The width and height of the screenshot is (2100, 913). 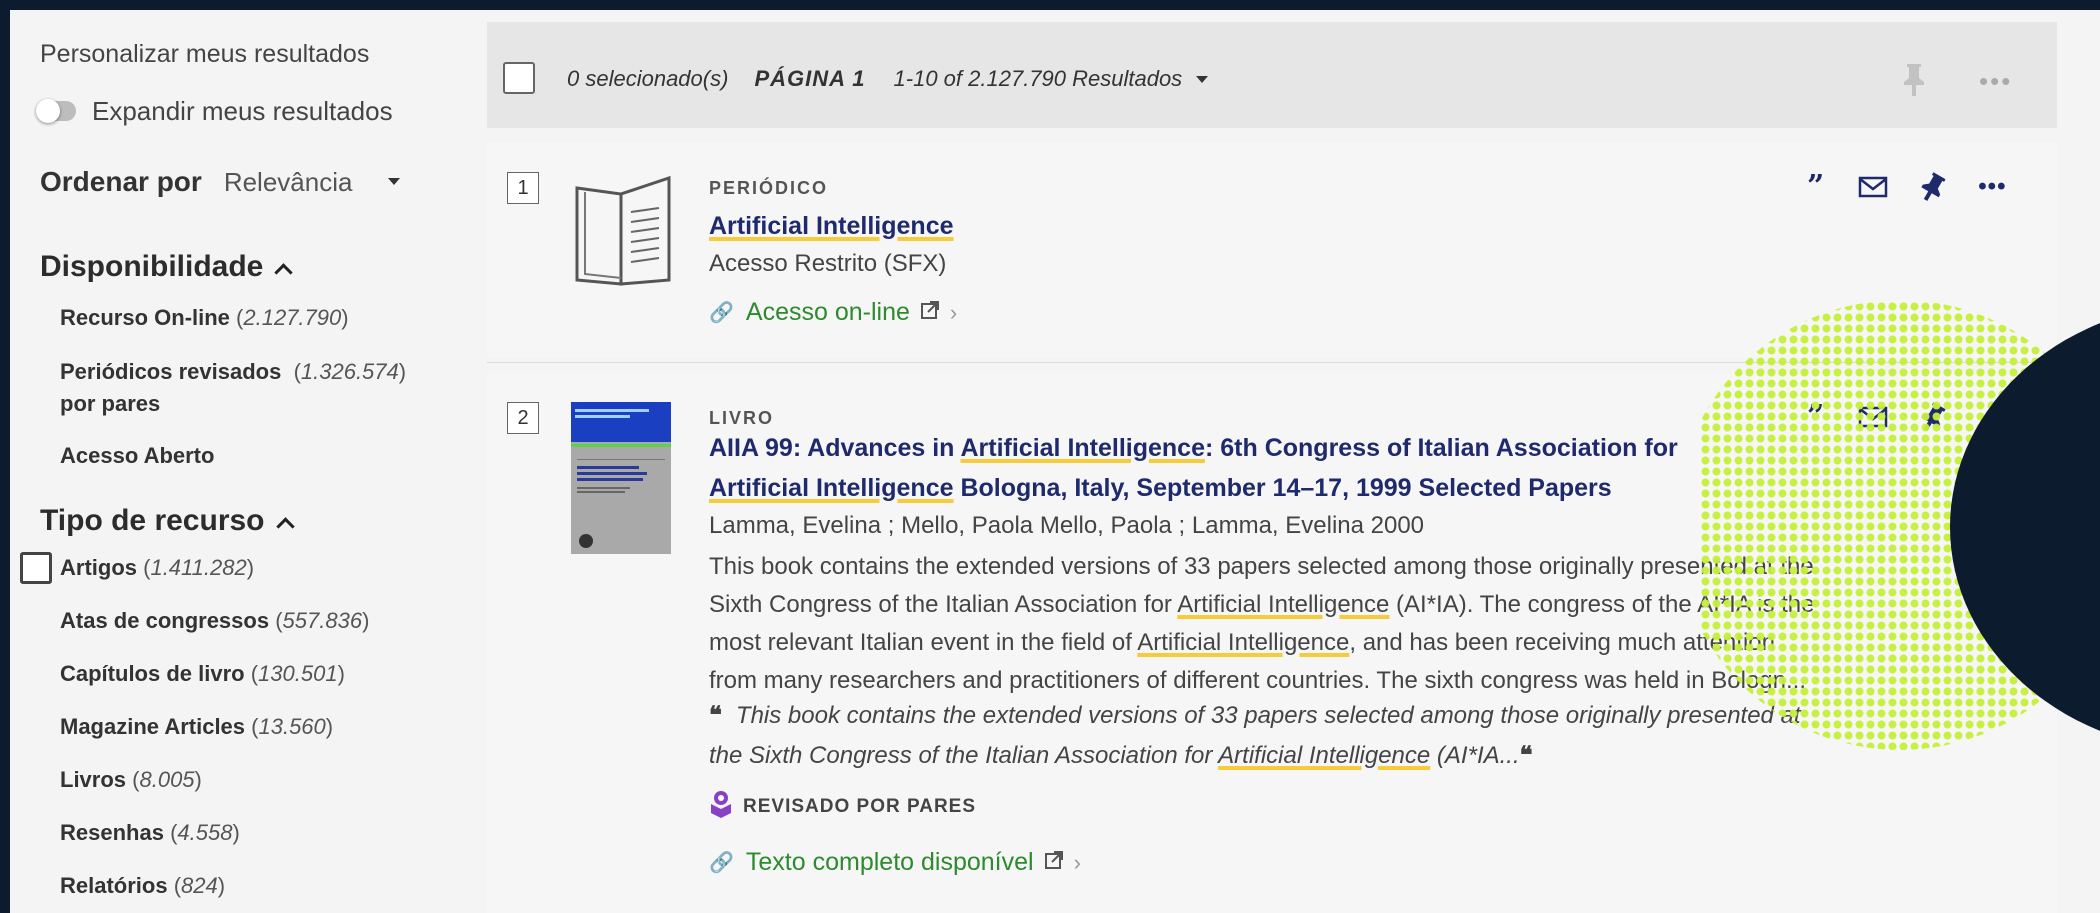 I want to click on facet-item-book-chapters: Capítulos de livro (130.501), so click(x=202, y=674).